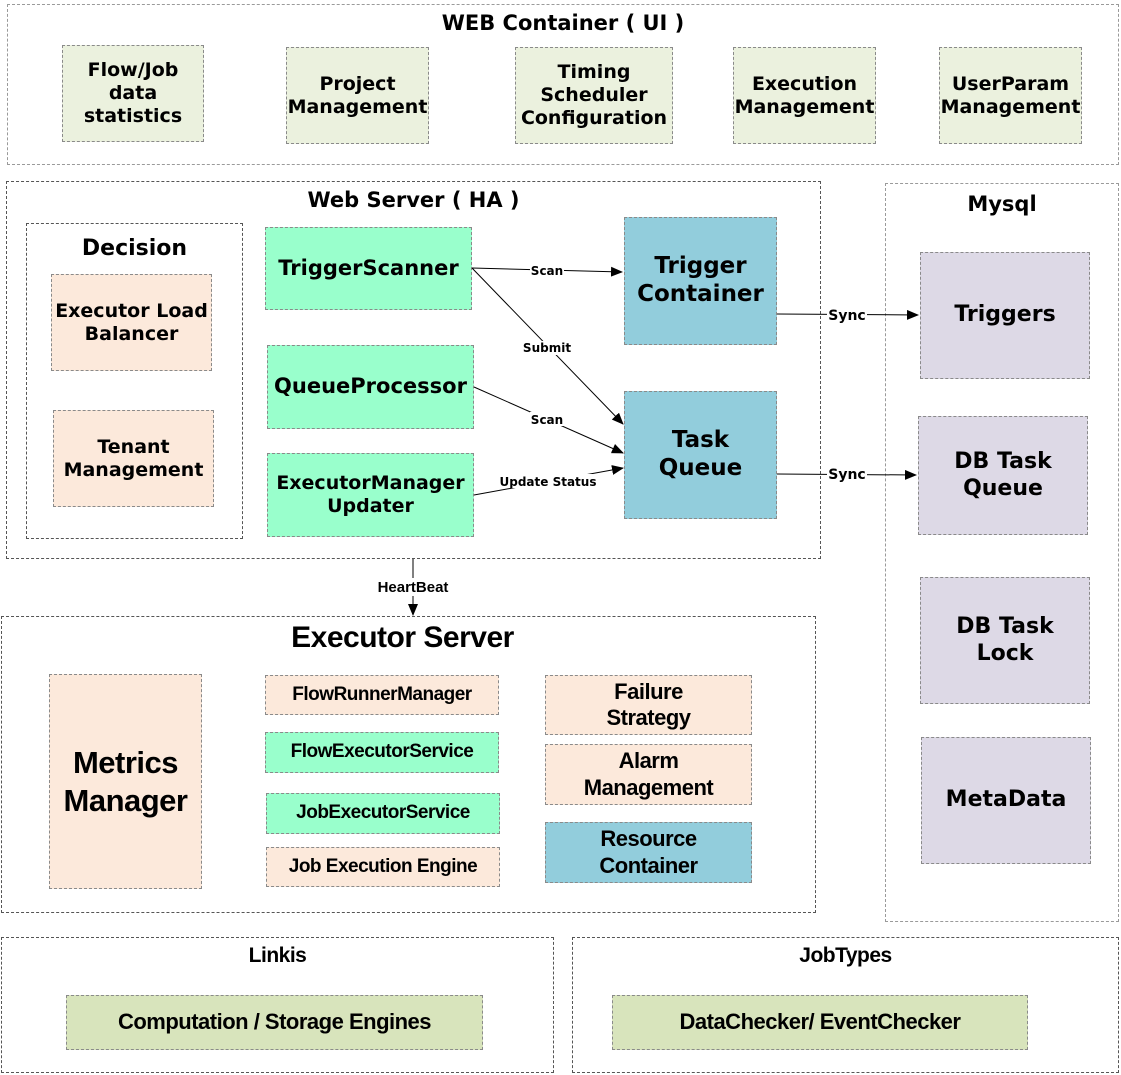 This screenshot has height=1075, width=1121. What do you see at coordinates (846, 316) in the screenshot?
I see `edge-label-sync-1: Sync` at bounding box center [846, 316].